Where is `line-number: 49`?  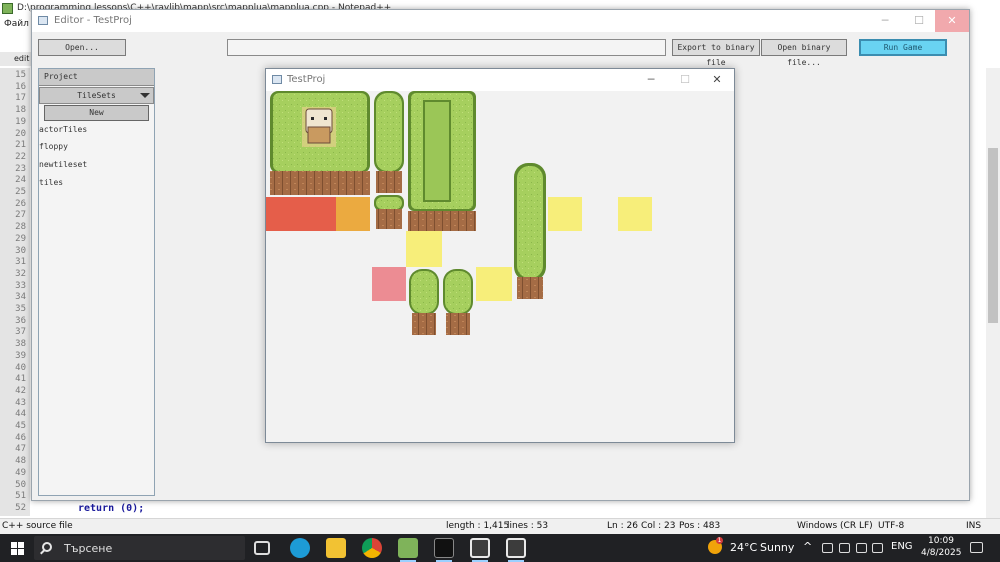
line-number: 49 is located at coordinates (20, 472).